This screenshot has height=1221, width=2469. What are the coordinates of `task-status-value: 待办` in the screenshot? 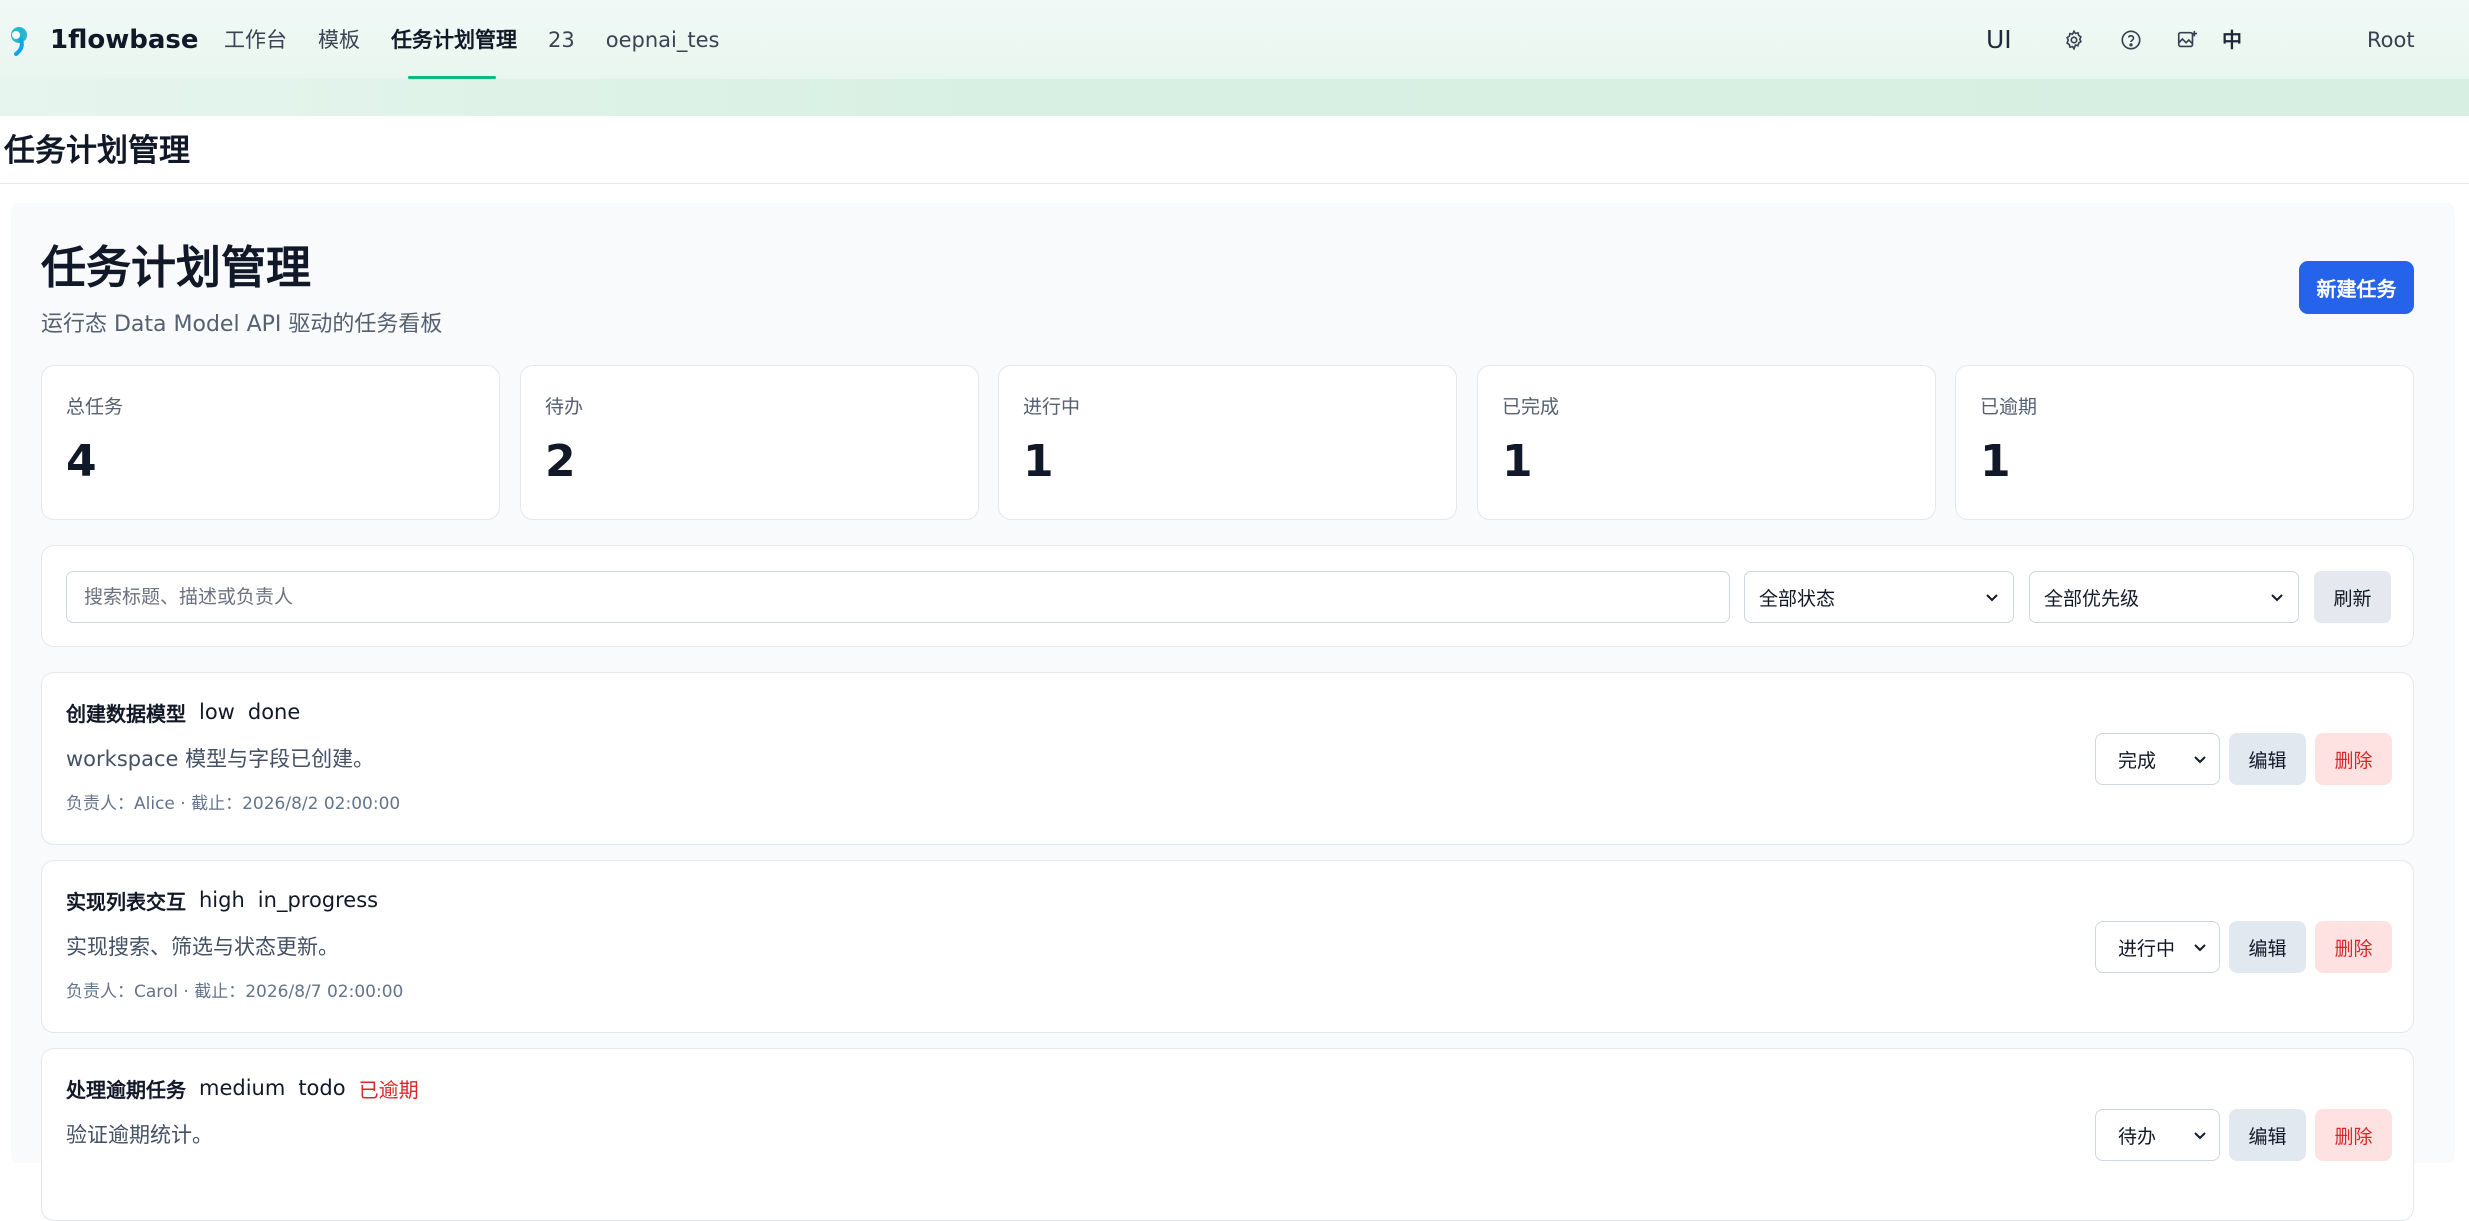 It's located at (2137, 1136).